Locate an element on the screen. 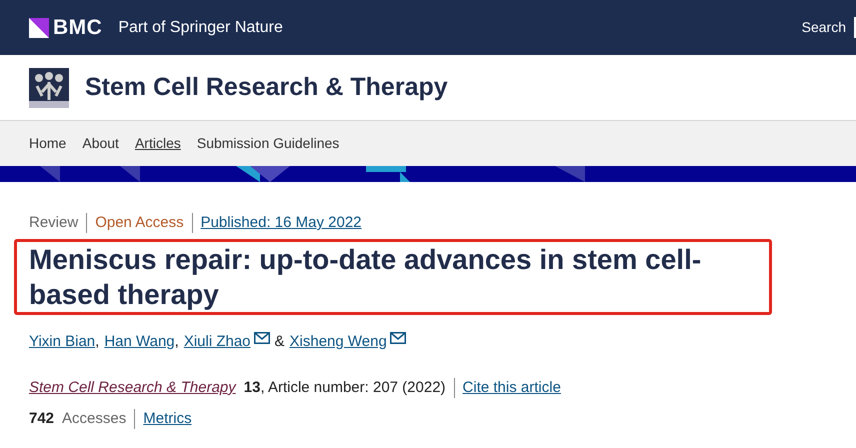 The width and height of the screenshot is (856, 448). cite-link: Cite this article is located at coordinates (511, 388).